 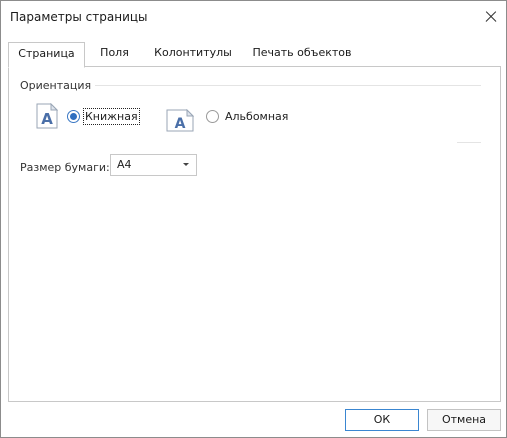 What do you see at coordinates (180, 124) in the screenshot?
I see `landscape-icon-letter: A` at bounding box center [180, 124].